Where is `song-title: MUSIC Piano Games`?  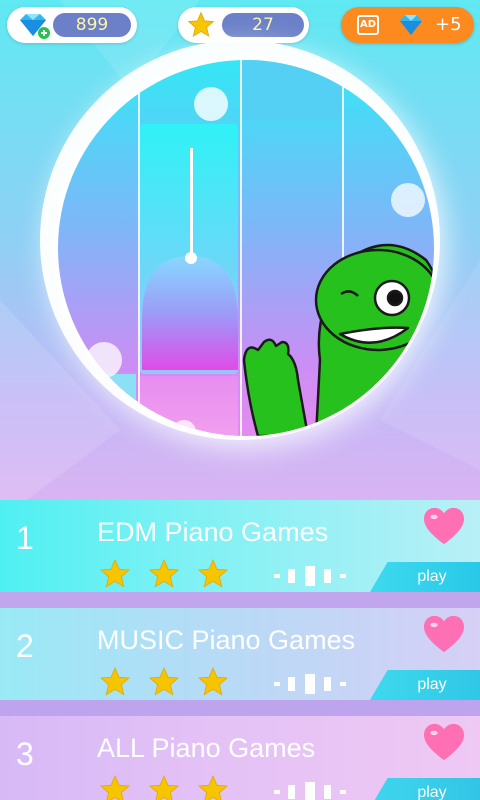 song-title: MUSIC Piano Games is located at coordinates (226, 640).